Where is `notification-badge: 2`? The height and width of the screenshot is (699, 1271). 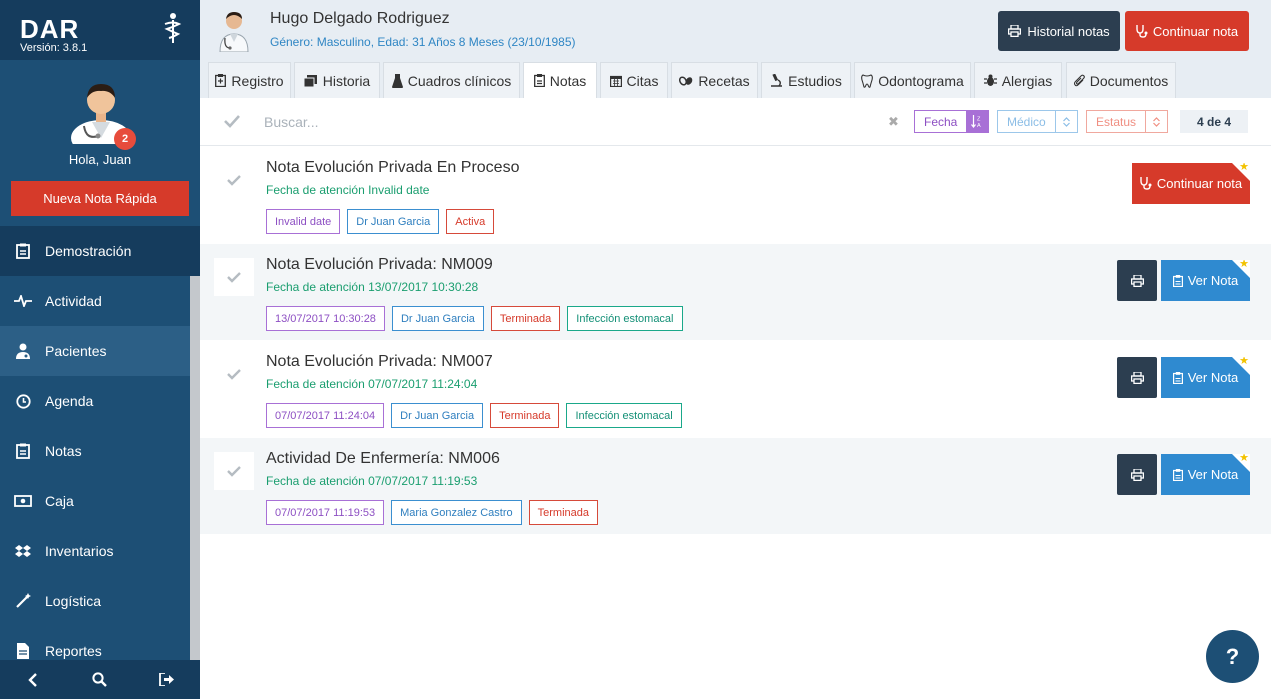 notification-badge: 2 is located at coordinates (125, 139).